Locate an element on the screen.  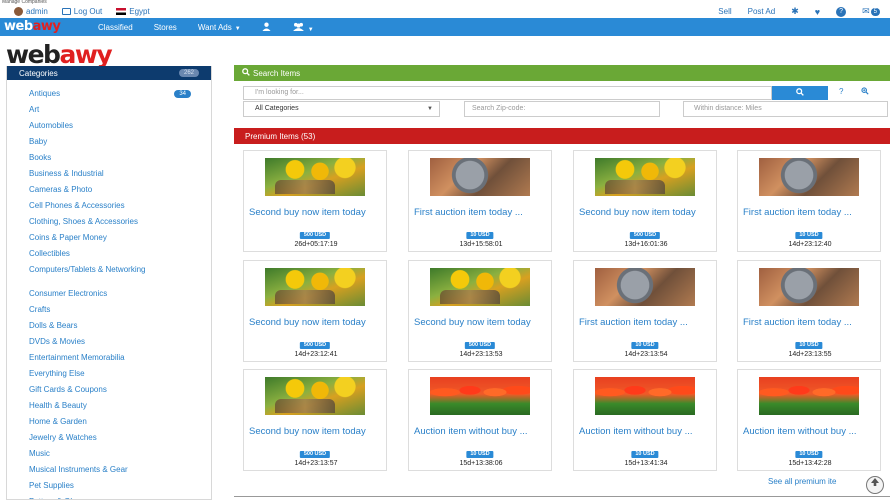
username: admin is located at coordinates (37, 11).